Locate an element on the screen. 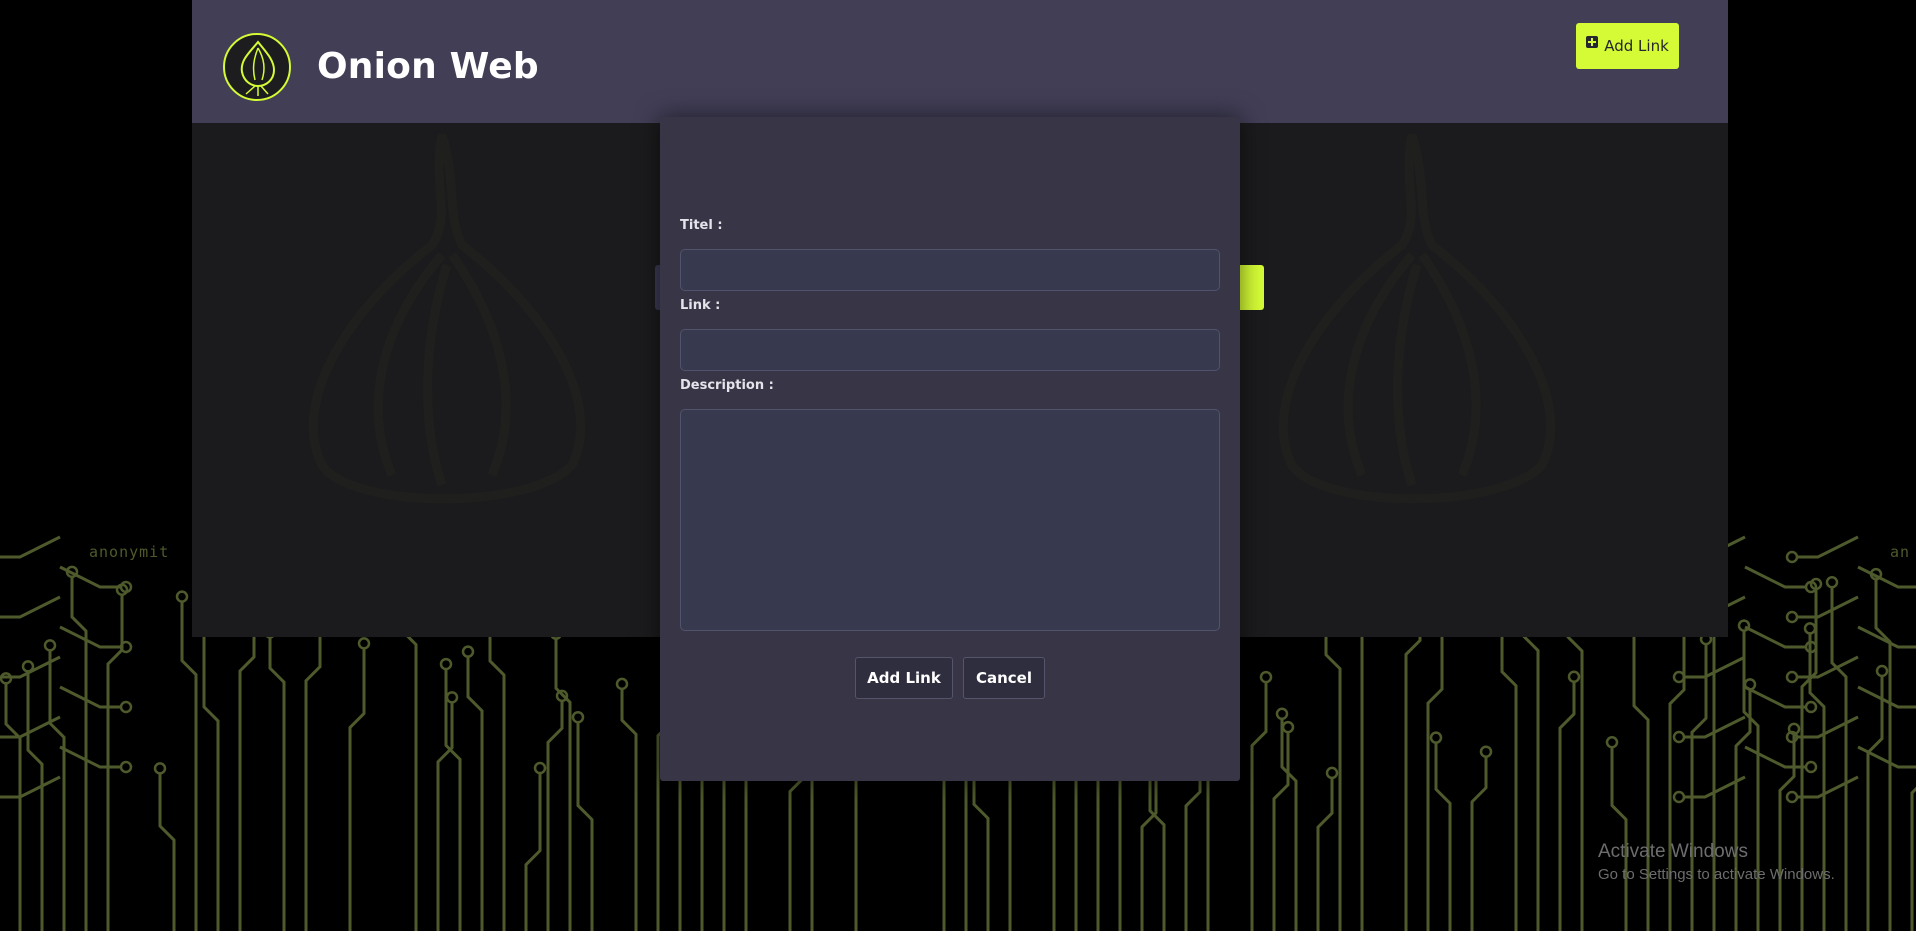  onion-watermark-left is located at coordinates (447, 318).